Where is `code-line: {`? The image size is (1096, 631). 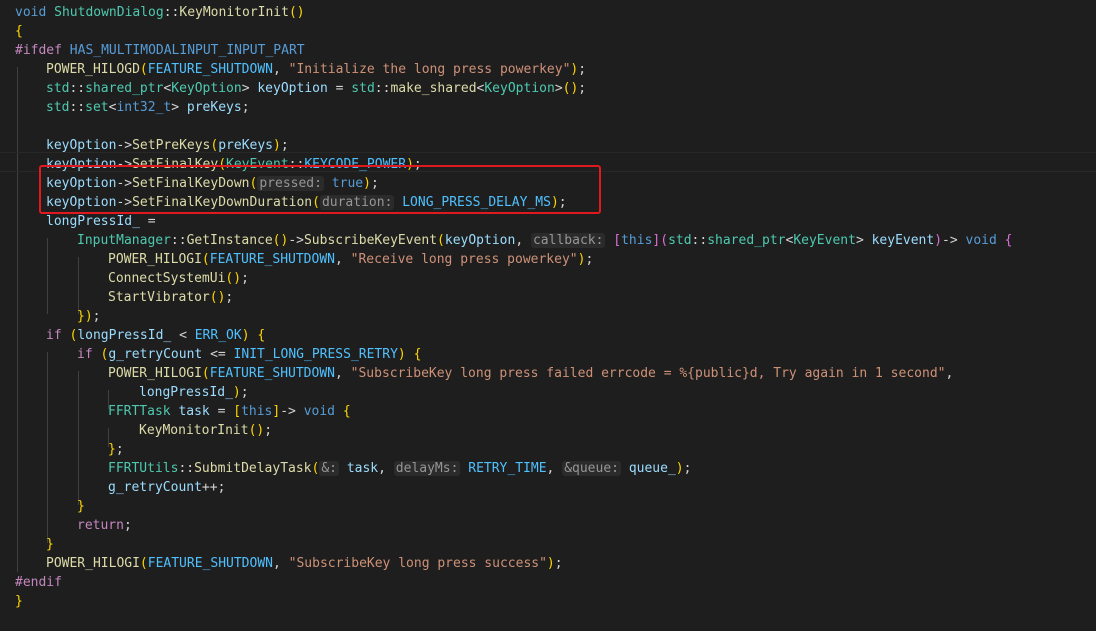 code-line: { is located at coordinates (19, 31).